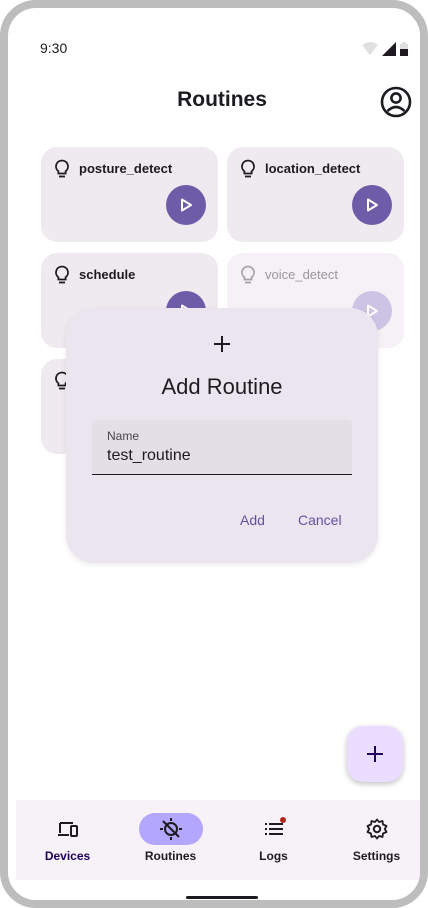 The image size is (428, 908). Describe the element at coordinates (222, 386) in the screenshot. I see `dialog-title: Add Routine` at that location.